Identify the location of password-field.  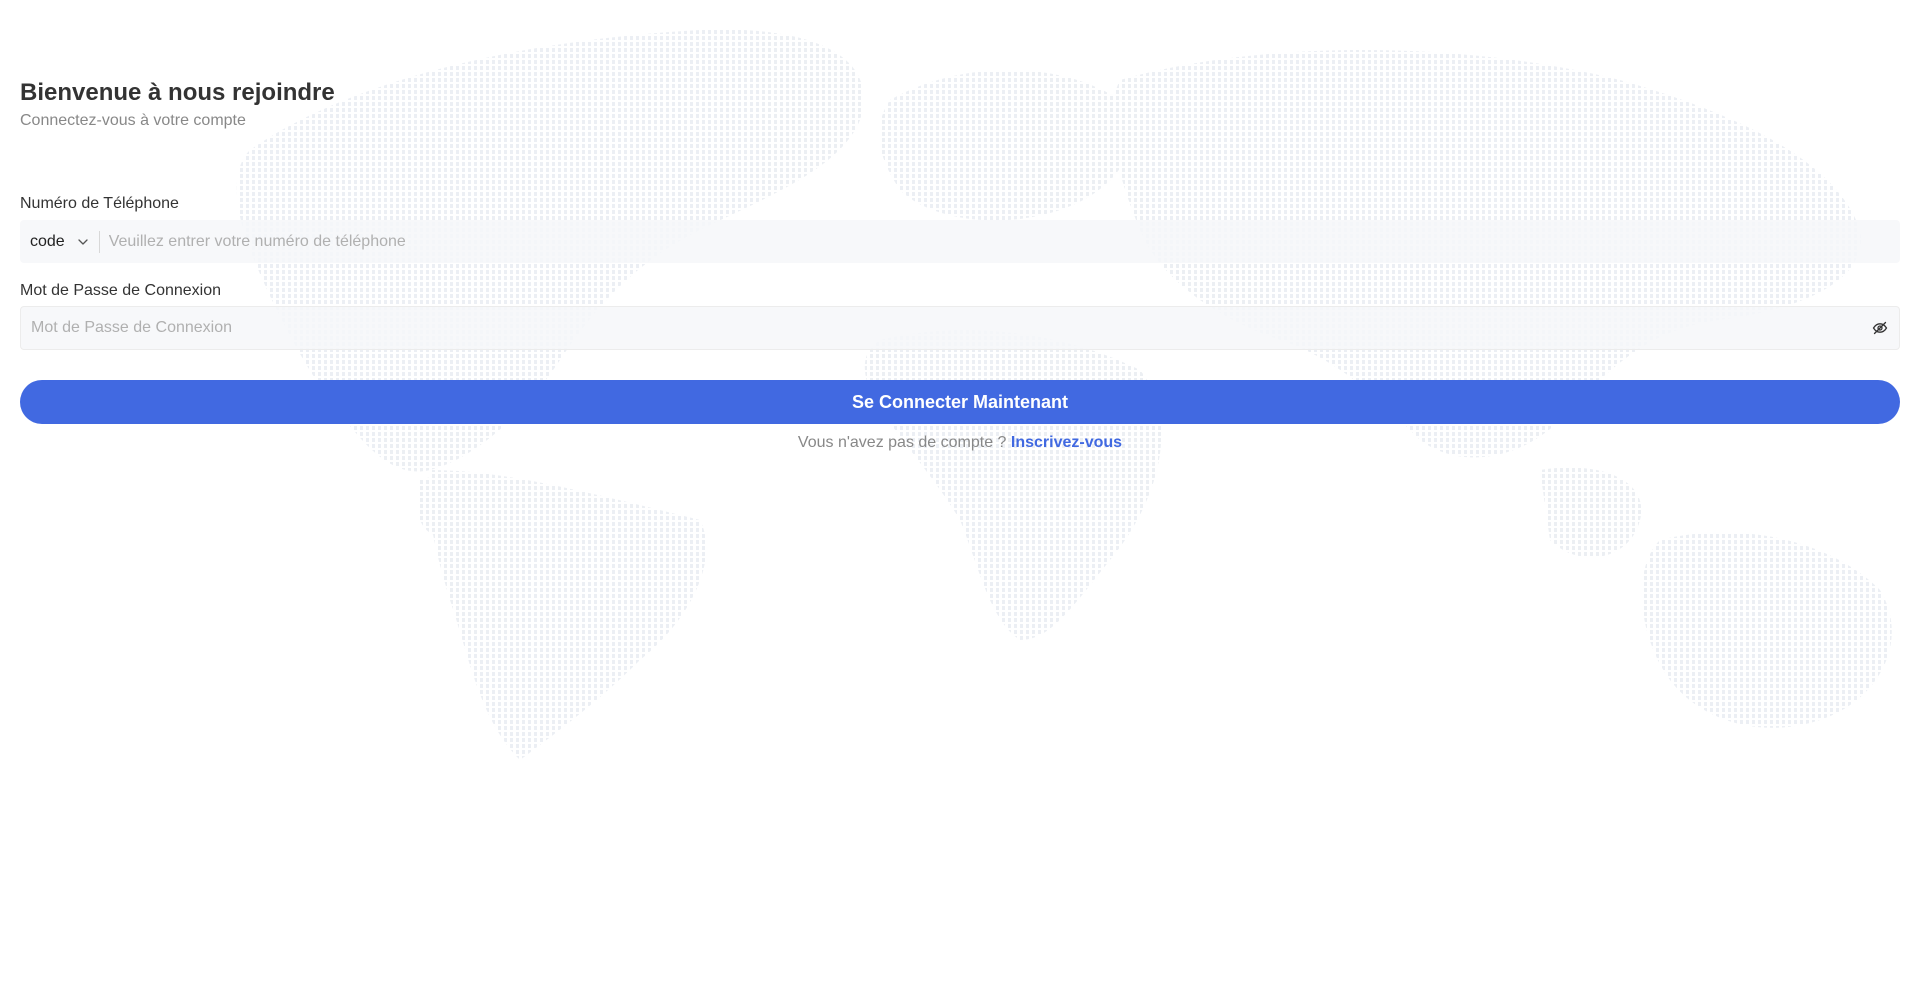
(960, 328).